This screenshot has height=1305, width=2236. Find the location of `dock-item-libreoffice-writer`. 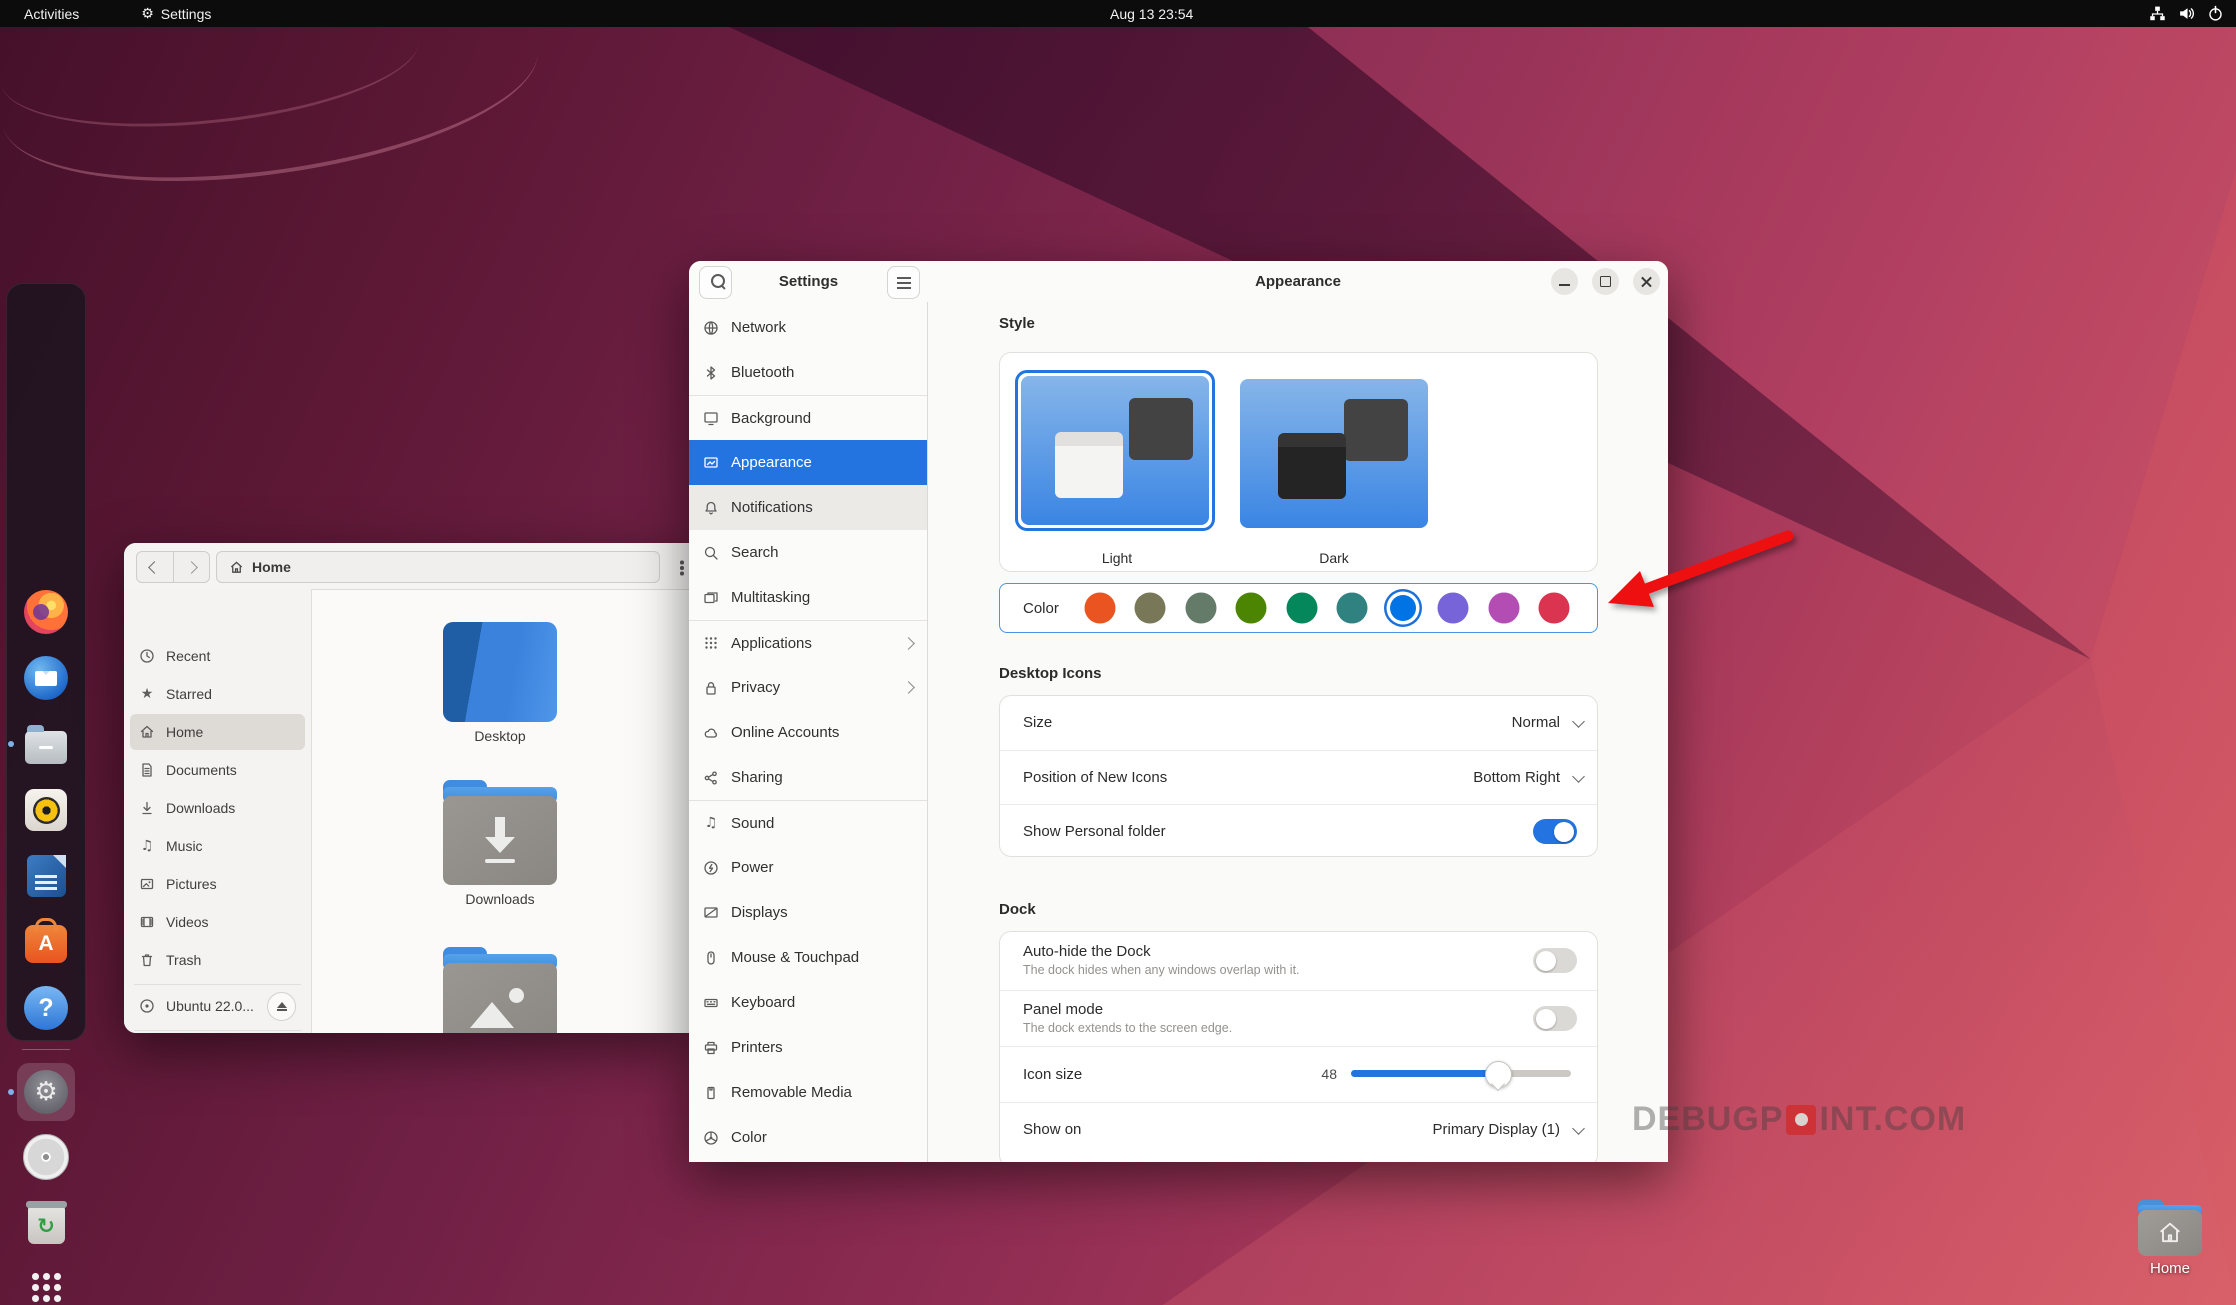

dock-item-libreoffice-writer is located at coordinates (46, 876).